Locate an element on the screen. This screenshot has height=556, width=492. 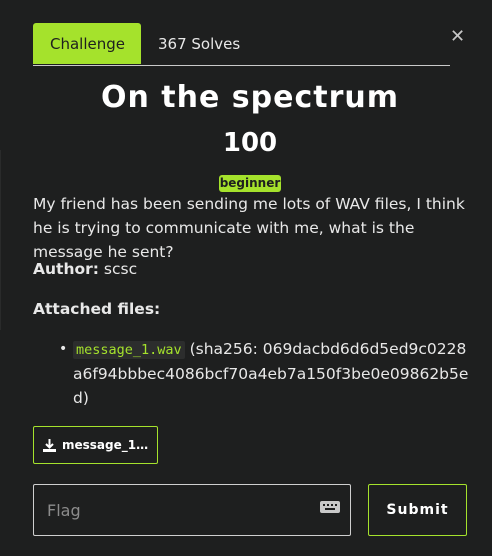
file-name-link: message_1.wav is located at coordinates (129, 350).